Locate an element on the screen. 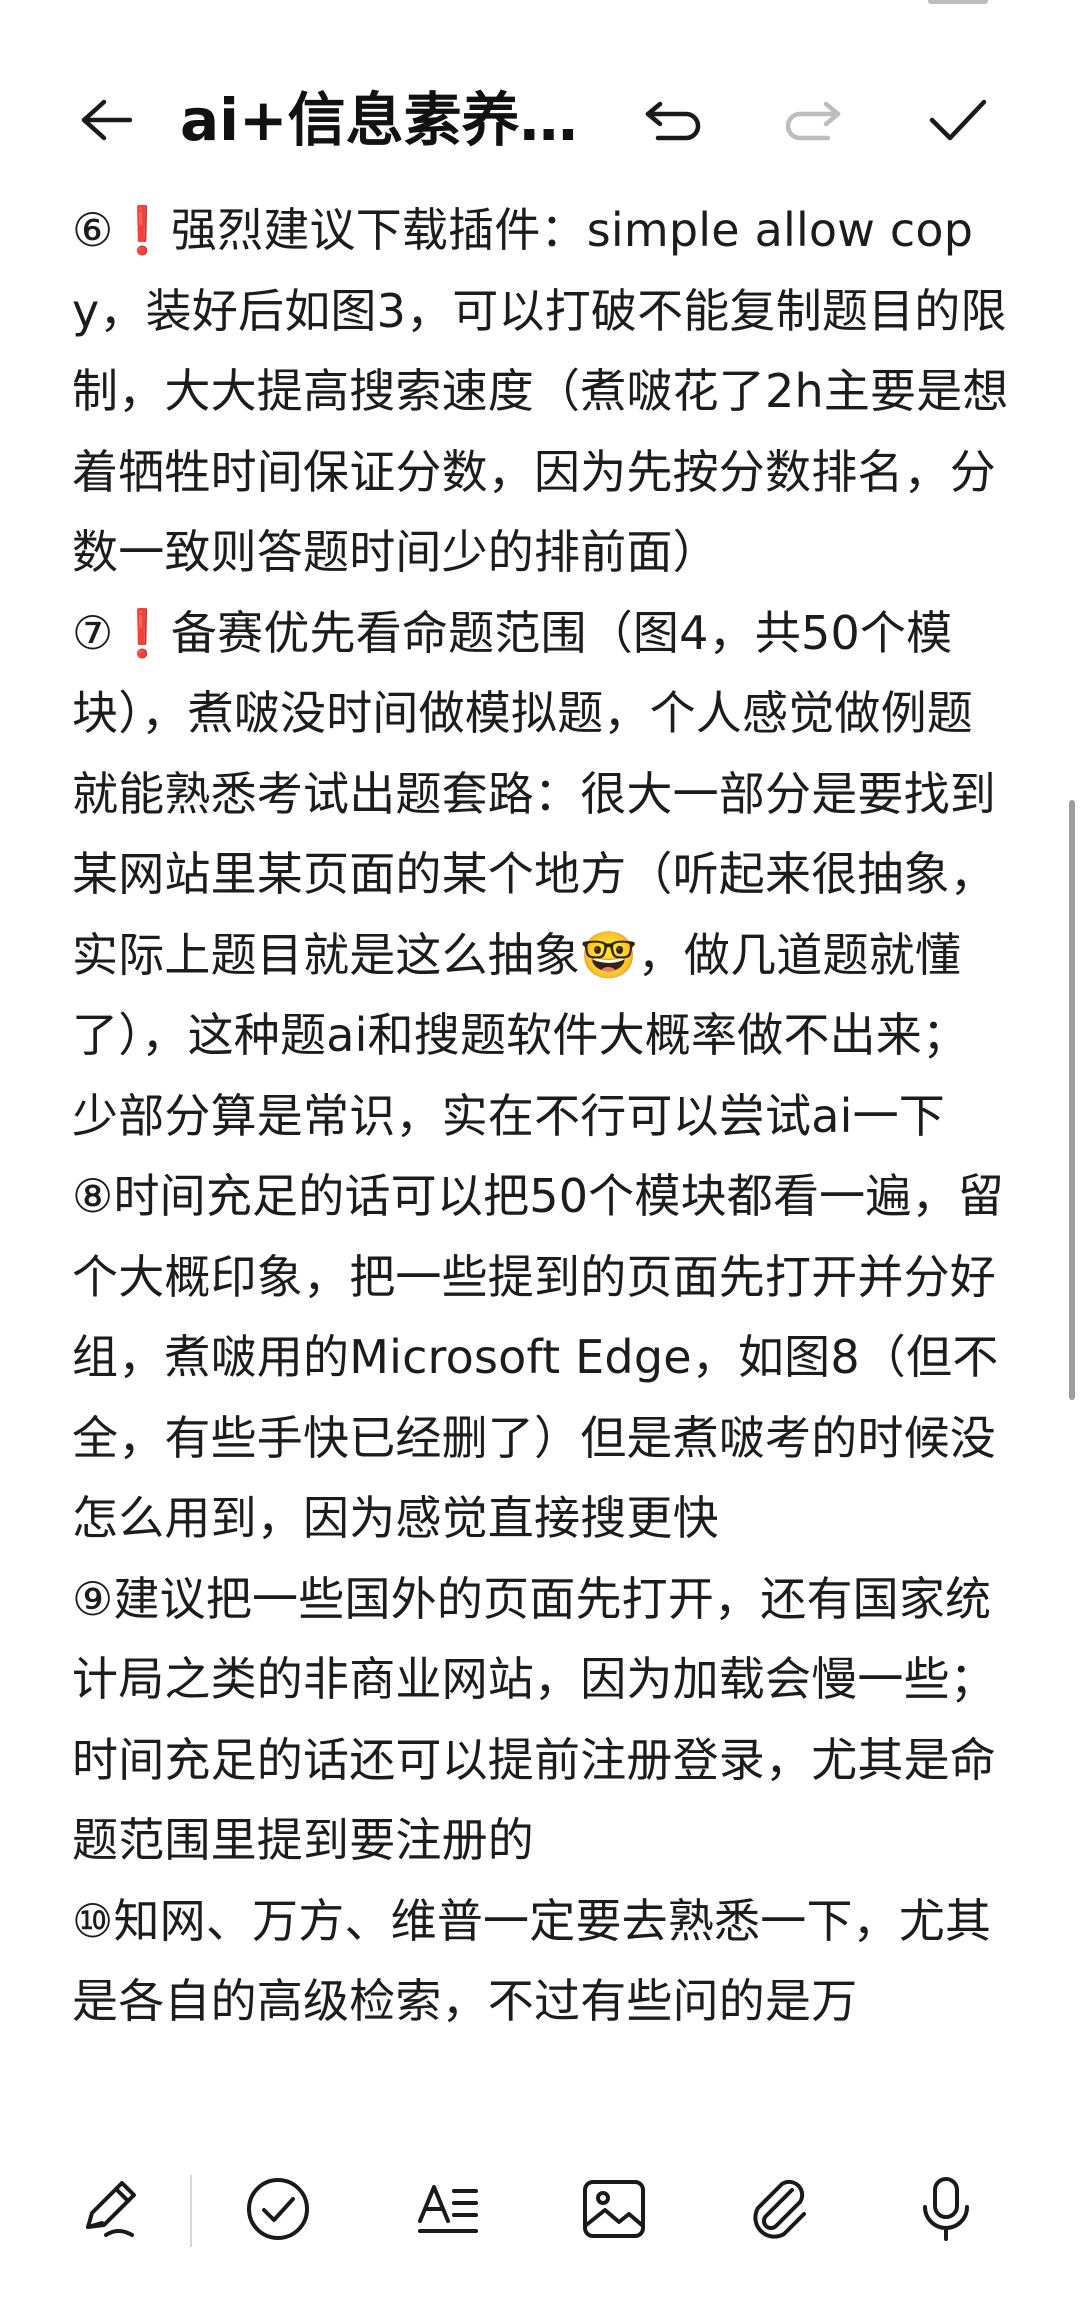 The width and height of the screenshot is (1080, 2303). voice-input-button is located at coordinates (946, 2211).